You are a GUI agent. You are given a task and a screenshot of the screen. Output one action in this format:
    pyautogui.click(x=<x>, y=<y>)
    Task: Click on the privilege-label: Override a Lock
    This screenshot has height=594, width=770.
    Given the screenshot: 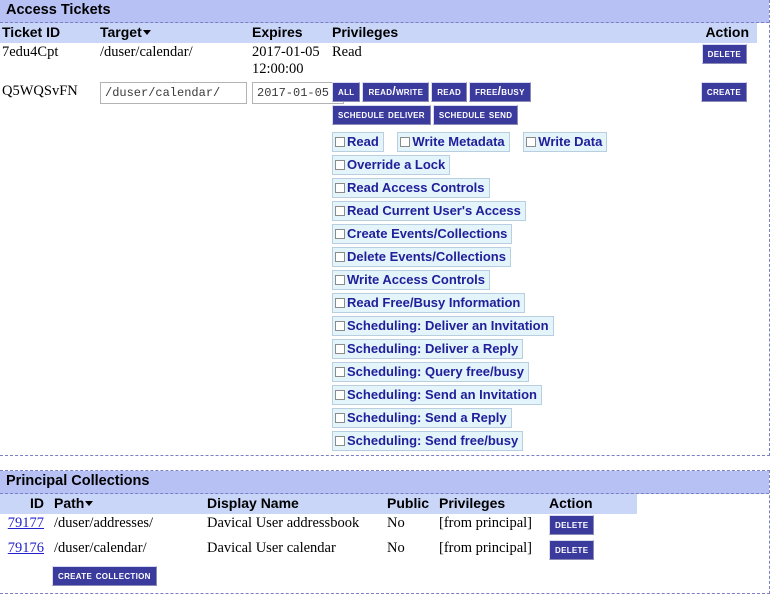 What is the action you would take?
    pyautogui.click(x=396, y=164)
    